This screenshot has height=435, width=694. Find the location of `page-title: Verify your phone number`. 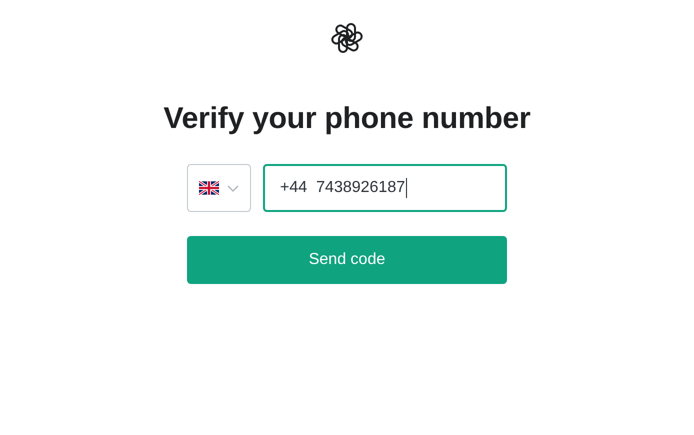

page-title: Verify your phone number is located at coordinates (347, 119).